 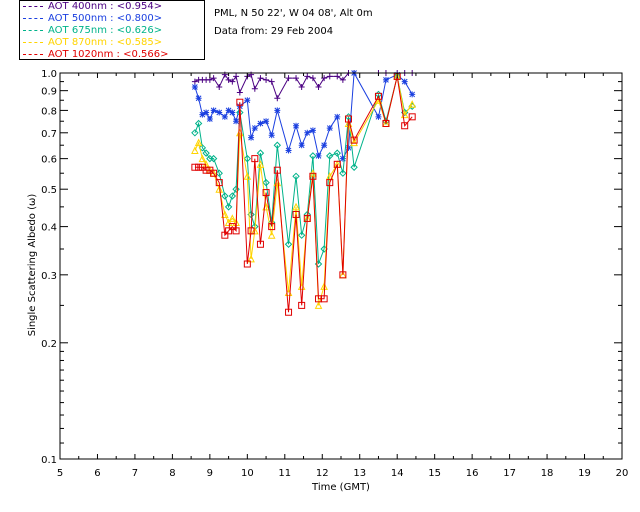 What do you see at coordinates (293, 13) in the screenshot?
I see `site-location: PML, N 50 22', W 04 08', Alt 0m` at bounding box center [293, 13].